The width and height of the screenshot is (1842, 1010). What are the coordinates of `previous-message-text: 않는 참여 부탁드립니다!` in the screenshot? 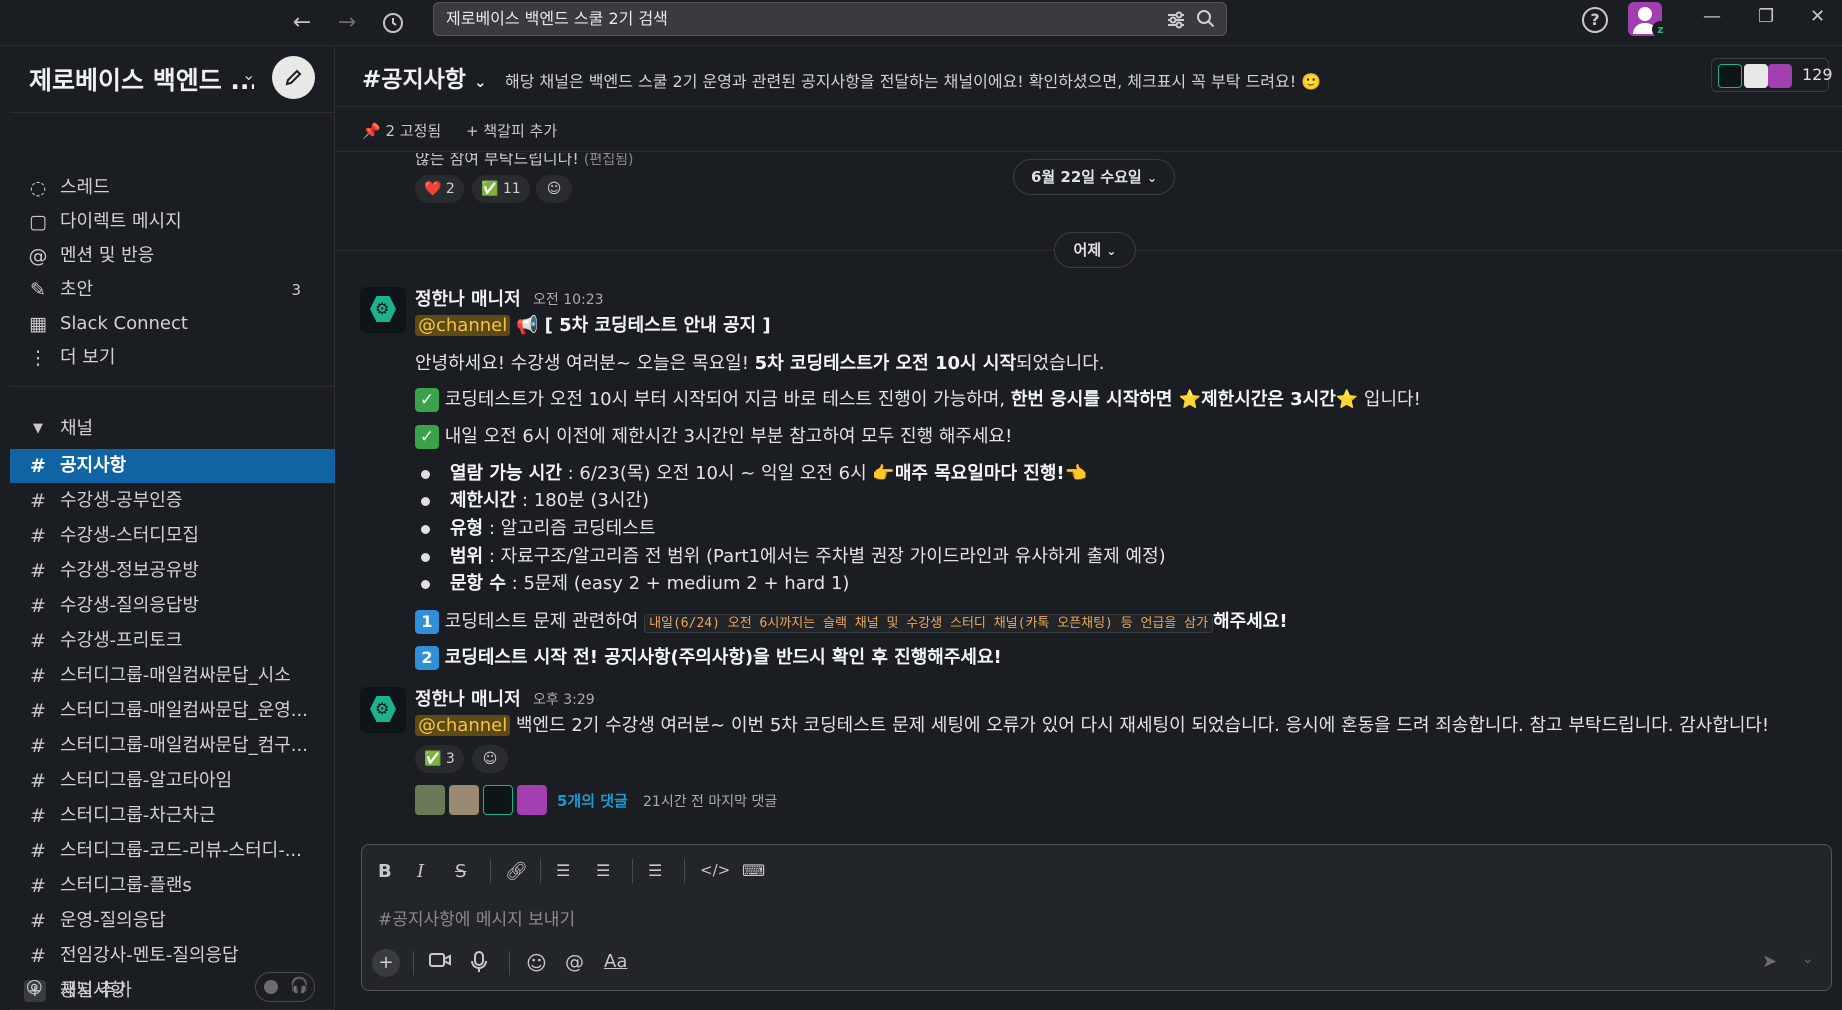 It's located at (497, 160).